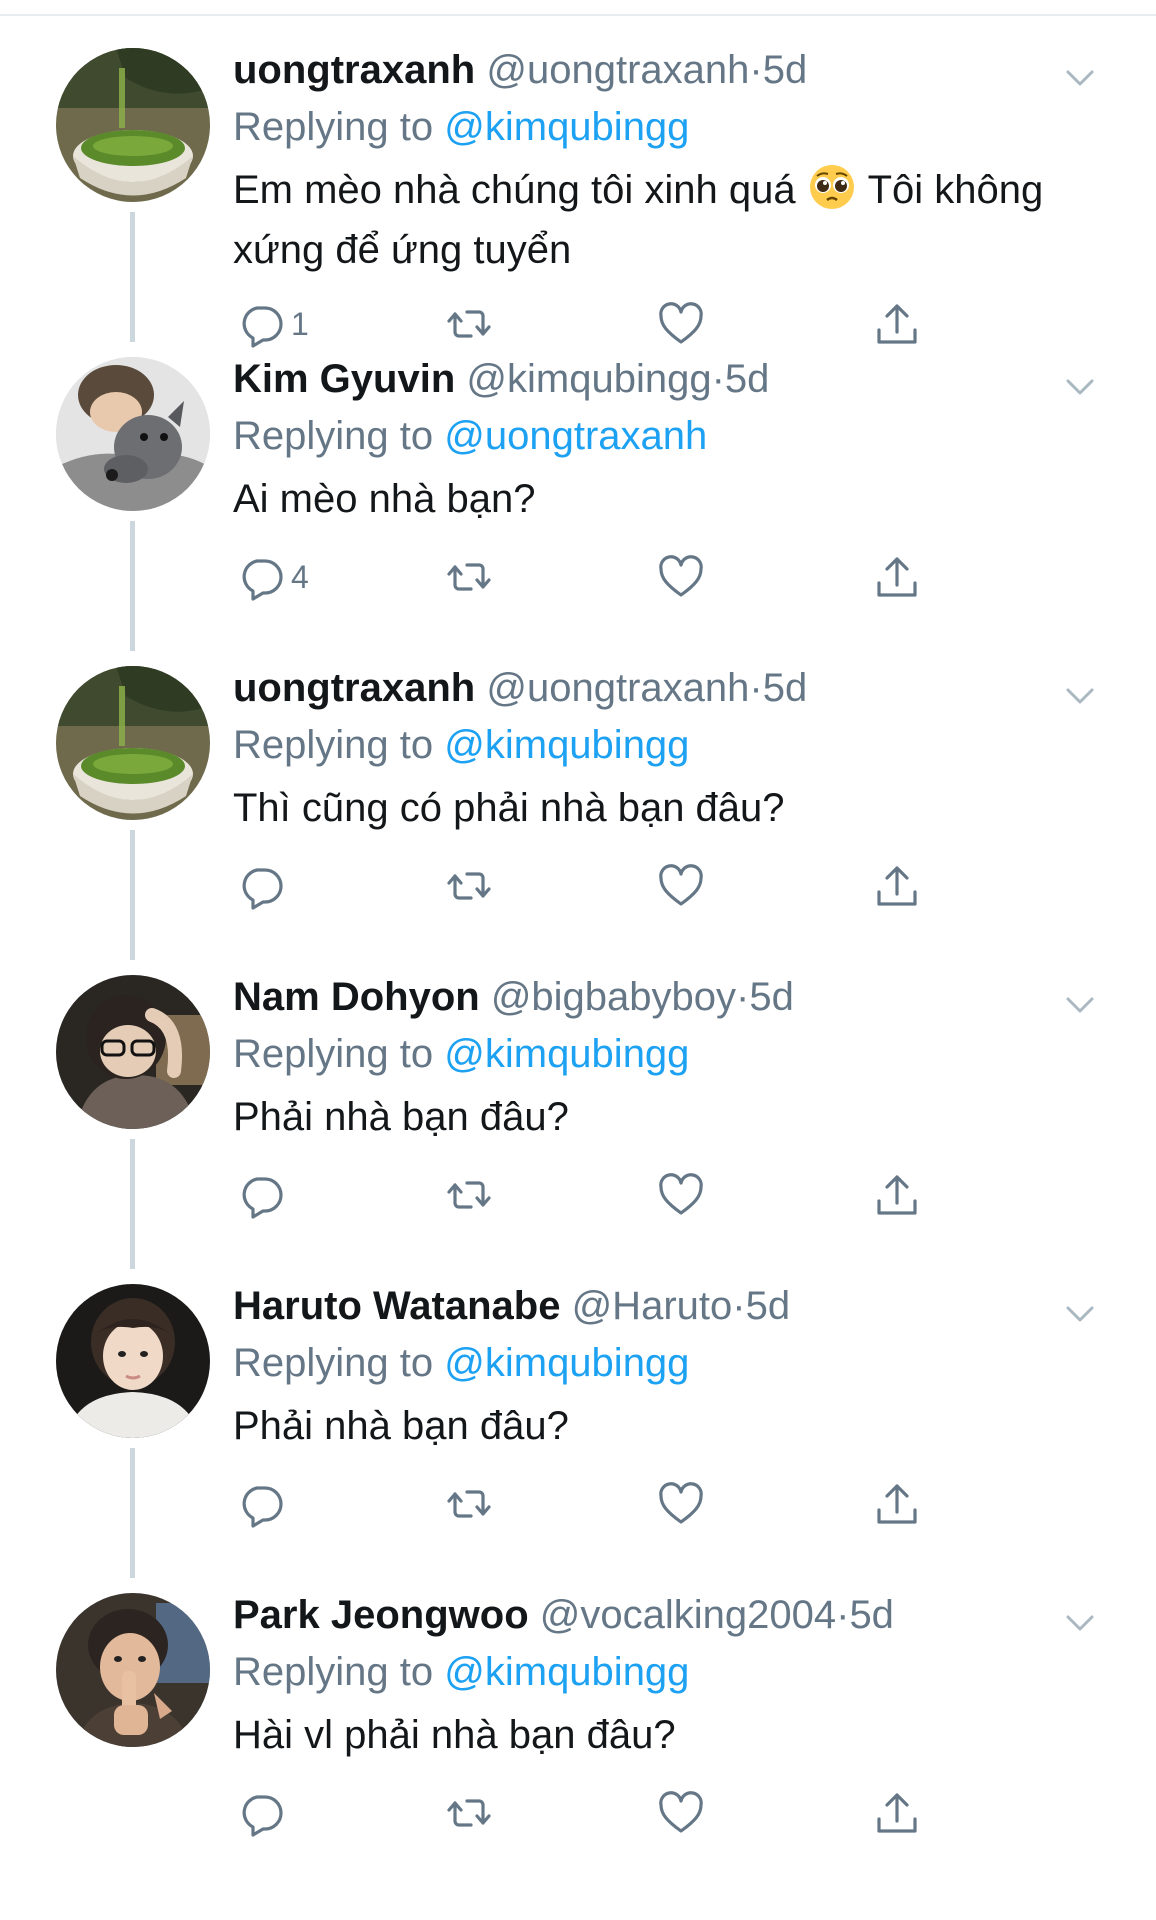  I want to click on boy-with-dog-avatar-image, so click(133, 434).